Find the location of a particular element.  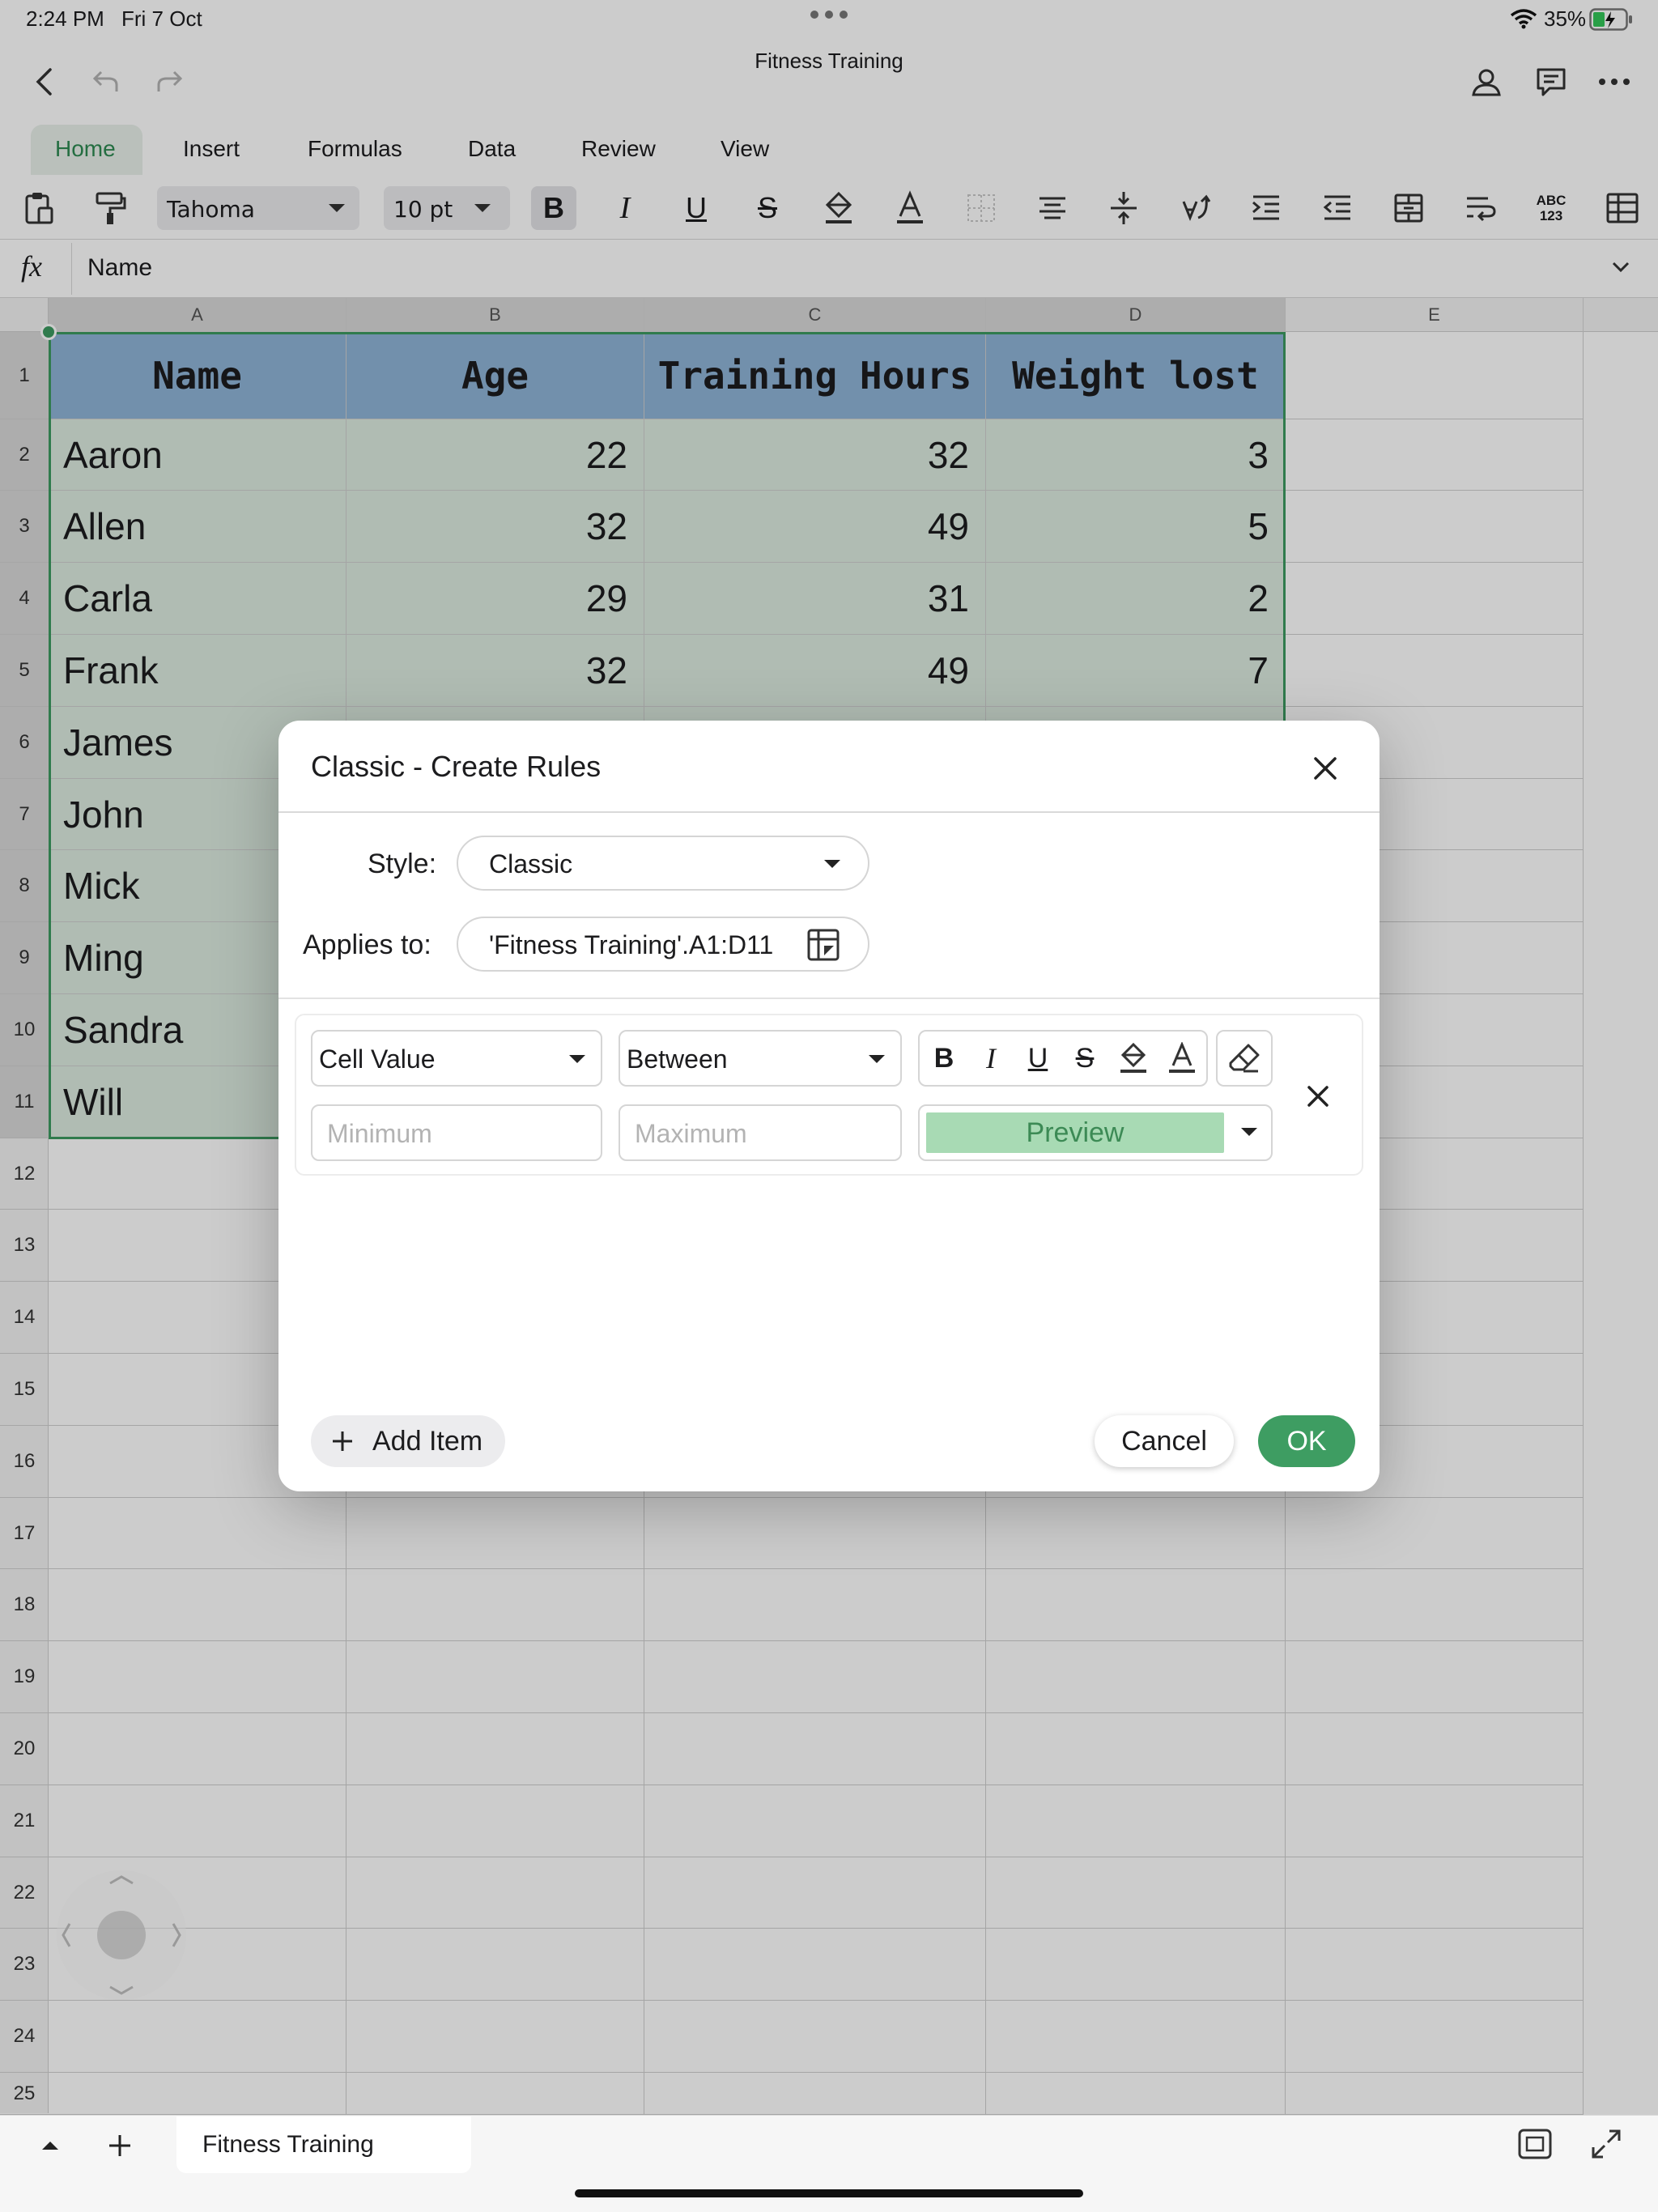

underline-icon: U is located at coordinates (1037, 1058).